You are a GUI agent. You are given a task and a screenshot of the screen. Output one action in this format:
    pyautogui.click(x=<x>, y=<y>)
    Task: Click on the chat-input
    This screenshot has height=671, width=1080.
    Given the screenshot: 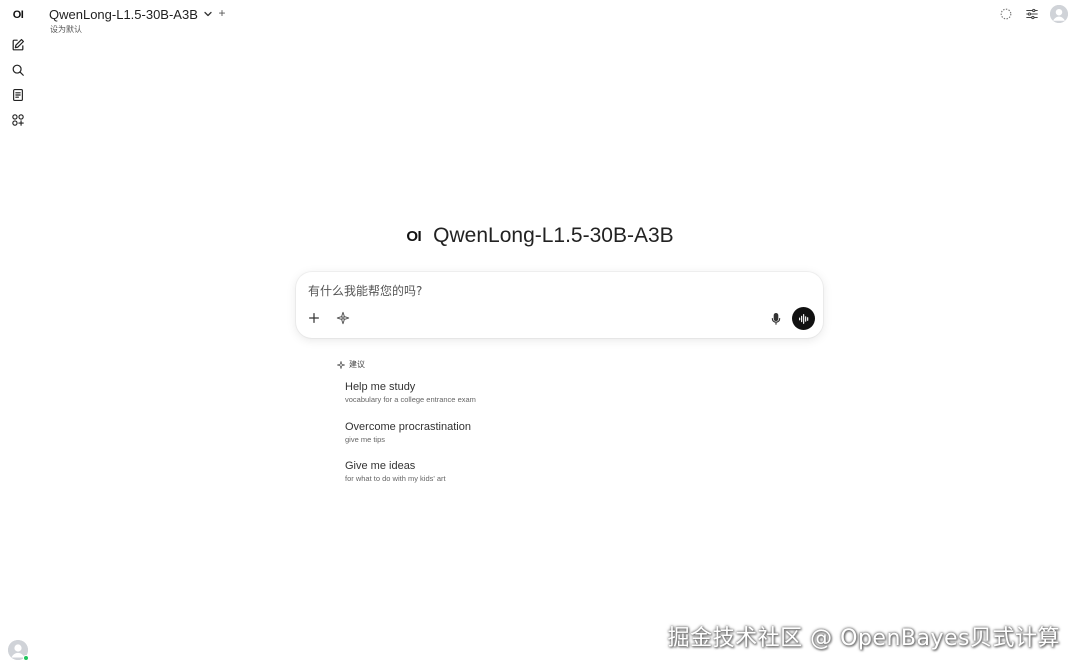 What is the action you would take?
    pyautogui.click(x=548, y=291)
    